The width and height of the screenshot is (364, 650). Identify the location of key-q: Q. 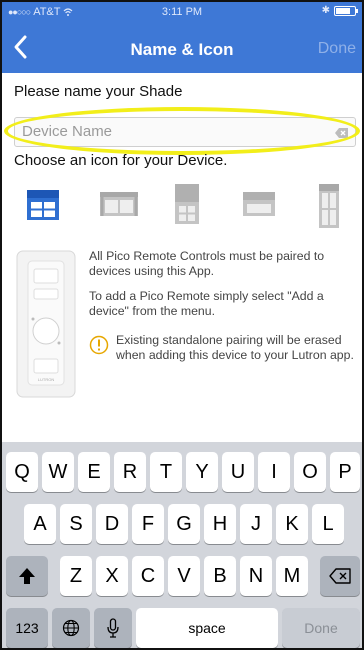
(22, 472).